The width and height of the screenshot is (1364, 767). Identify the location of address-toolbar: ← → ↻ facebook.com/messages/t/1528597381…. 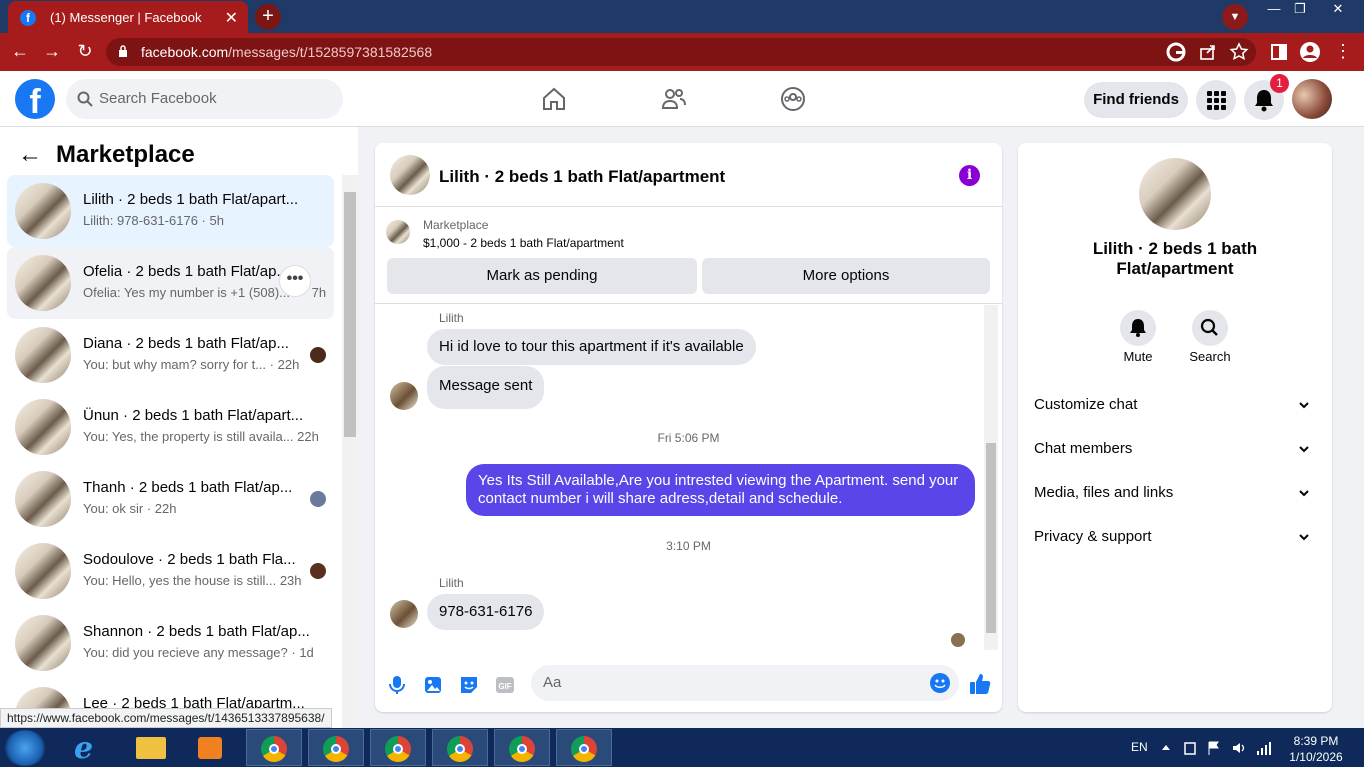
(682, 52).